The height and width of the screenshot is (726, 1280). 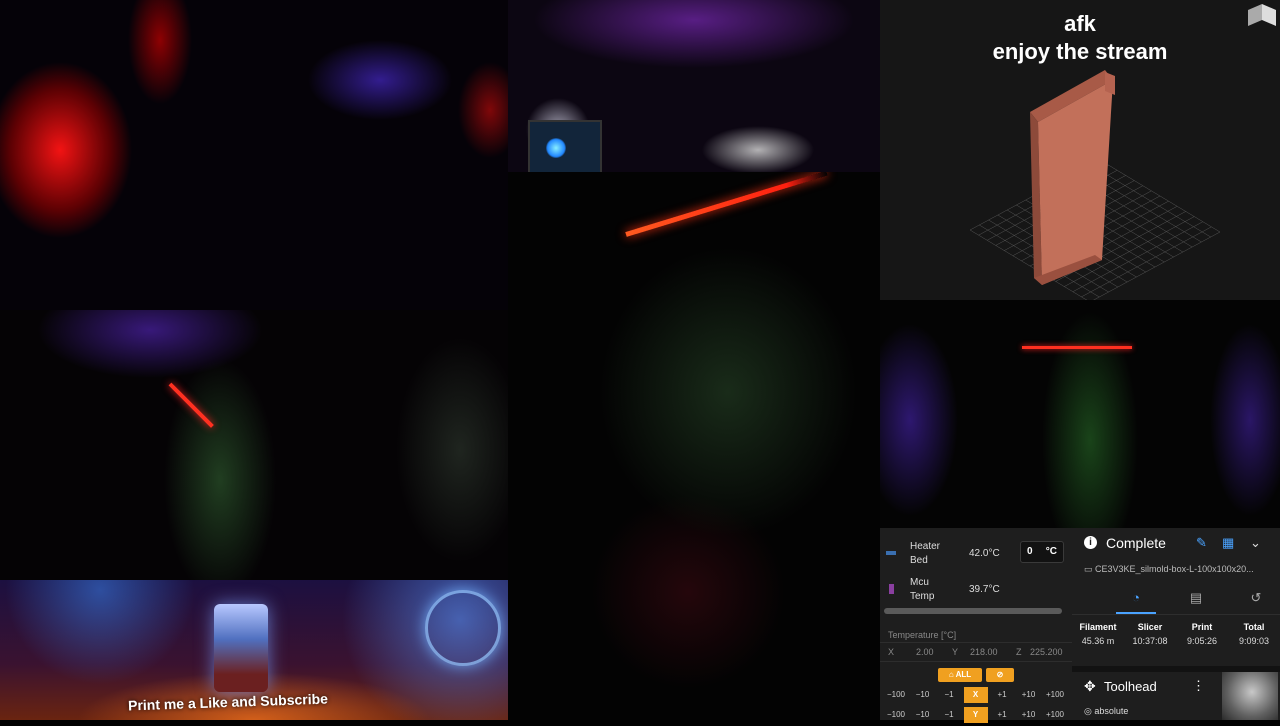 I want to click on horizontal-scrollbar, so click(x=973, y=611).